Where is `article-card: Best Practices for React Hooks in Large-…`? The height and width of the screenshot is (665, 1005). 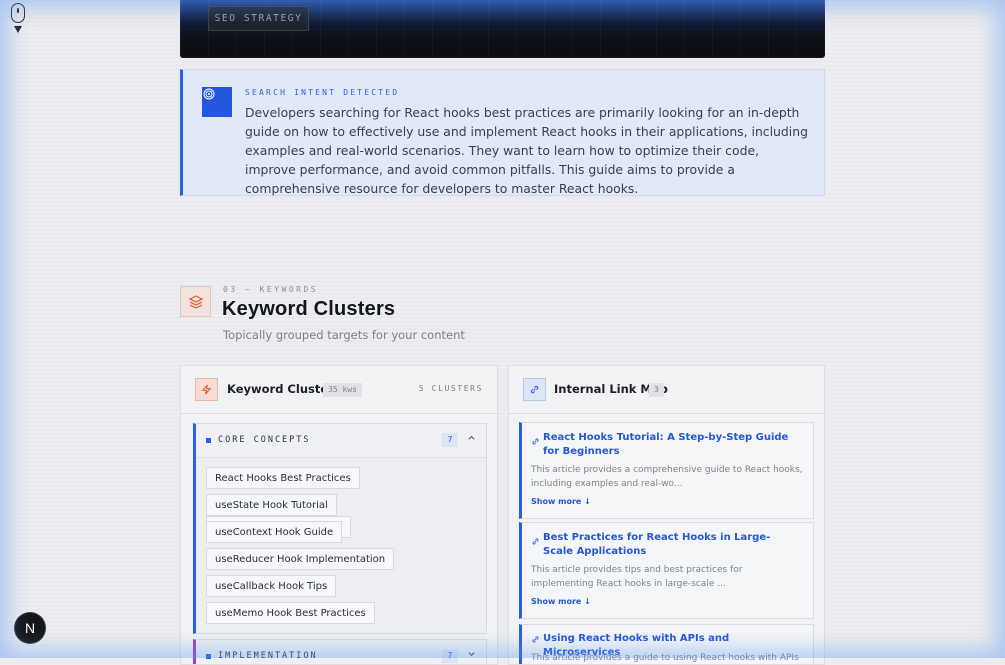 article-card: Best Practices for React Hooks in Large-… is located at coordinates (666, 570).